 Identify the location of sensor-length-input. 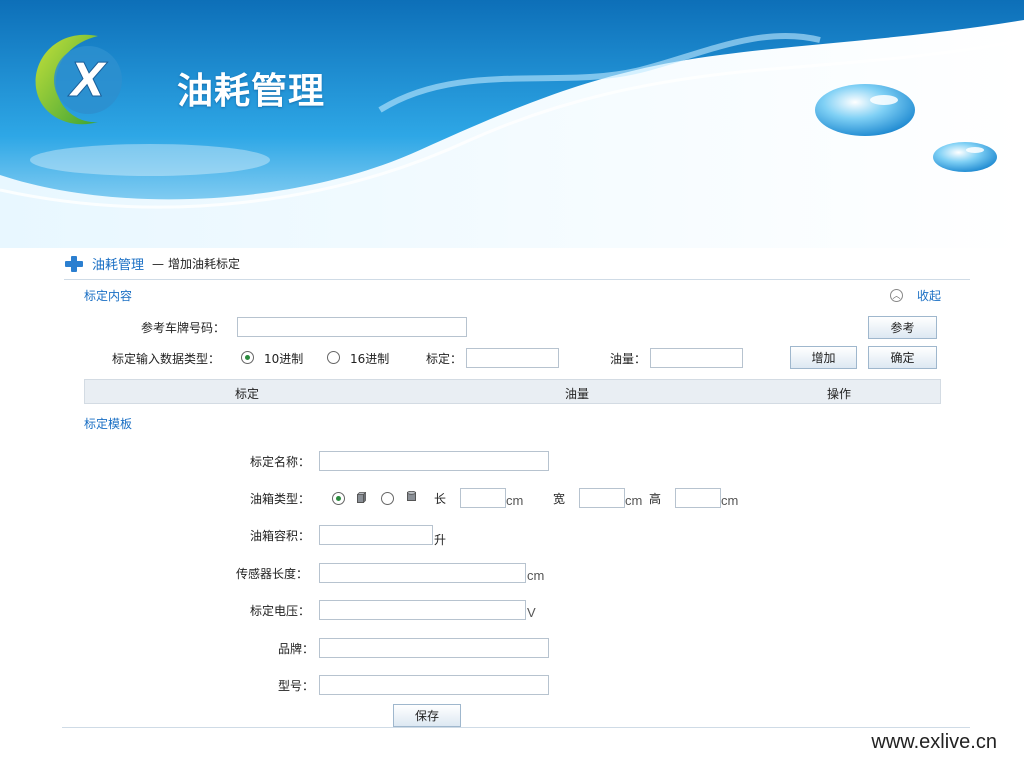
(422, 573).